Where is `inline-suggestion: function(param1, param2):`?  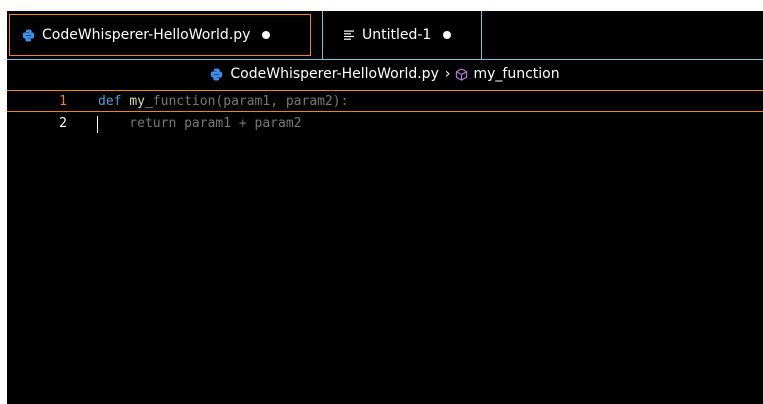 inline-suggestion: function(param1, param2): is located at coordinates (250, 101).